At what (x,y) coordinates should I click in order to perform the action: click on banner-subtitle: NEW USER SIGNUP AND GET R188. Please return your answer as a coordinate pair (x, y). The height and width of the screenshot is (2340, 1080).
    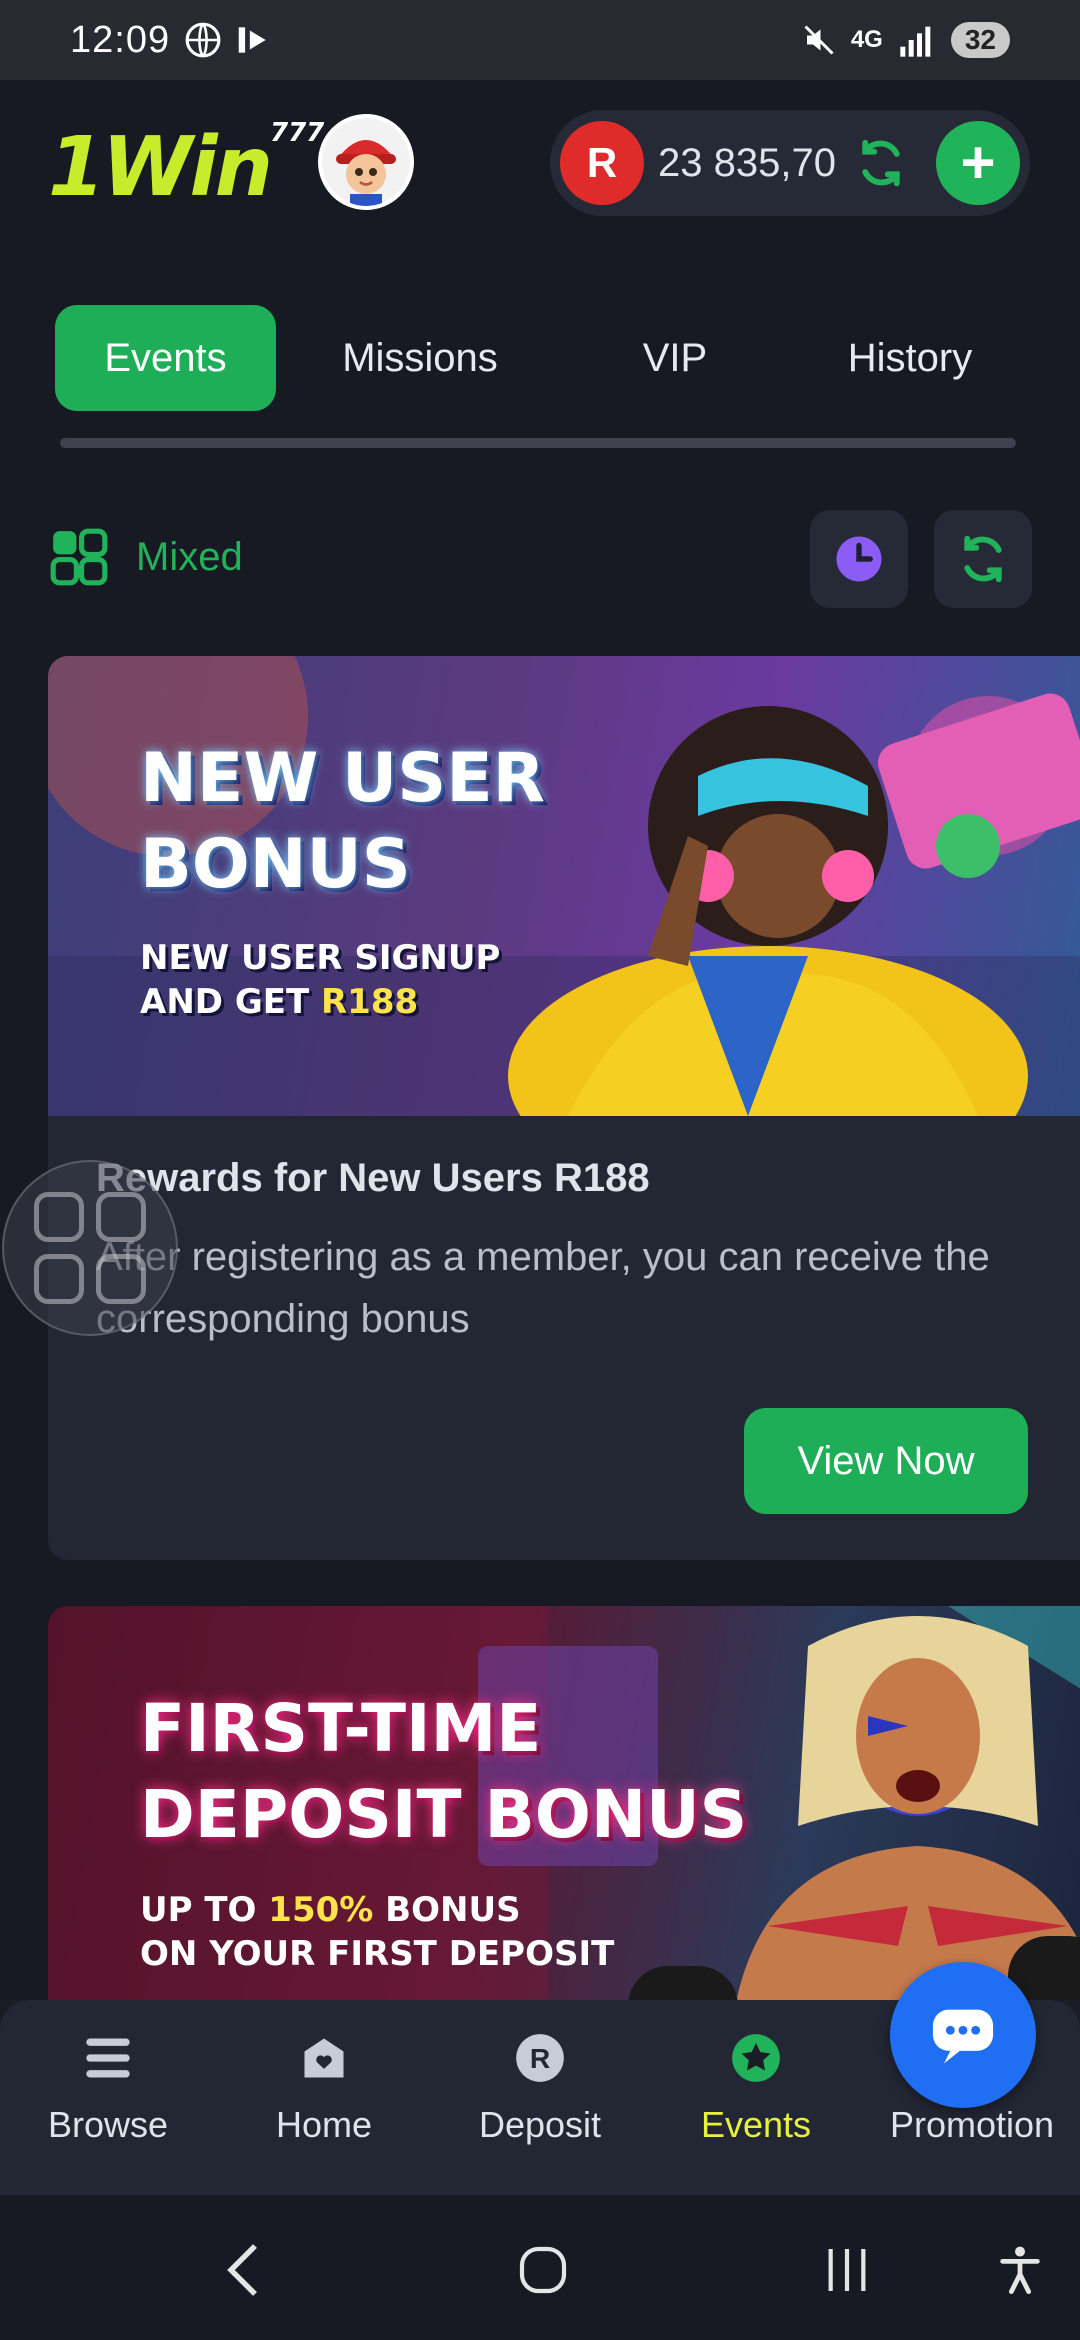
    Looking at the image, I should click on (320, 980).